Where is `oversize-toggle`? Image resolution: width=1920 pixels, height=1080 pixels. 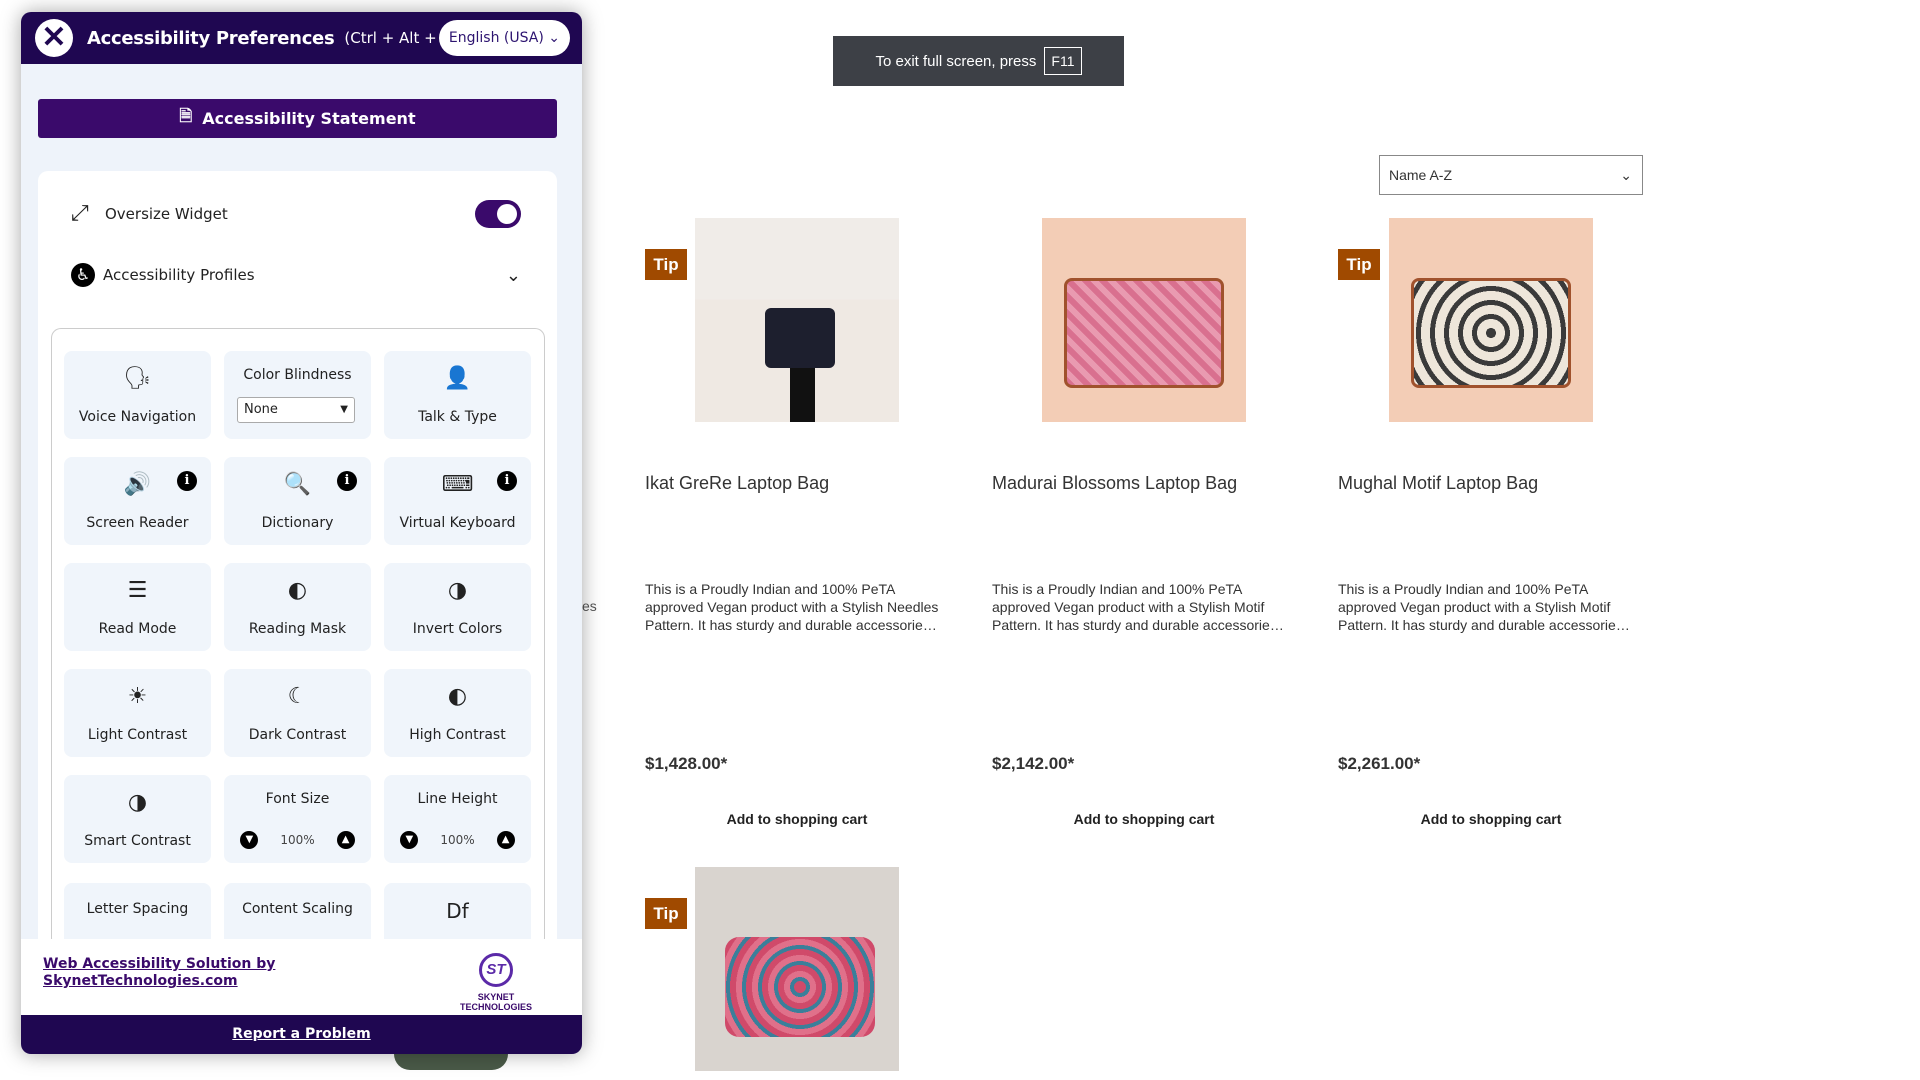
oversize-toggle is located at coordinates (498, 213).